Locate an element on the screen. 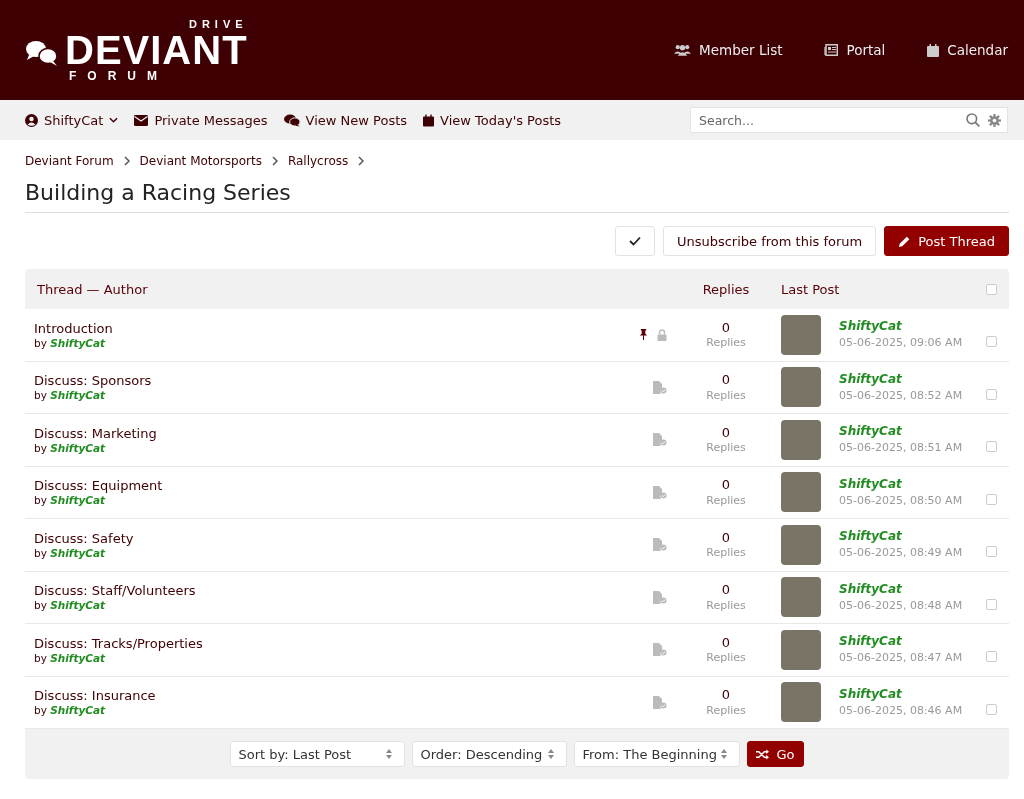 This screenshot has height=799, width=1024. unsubscribe-button: Unsubscribe from this forum is located at coordinates (769, 241).